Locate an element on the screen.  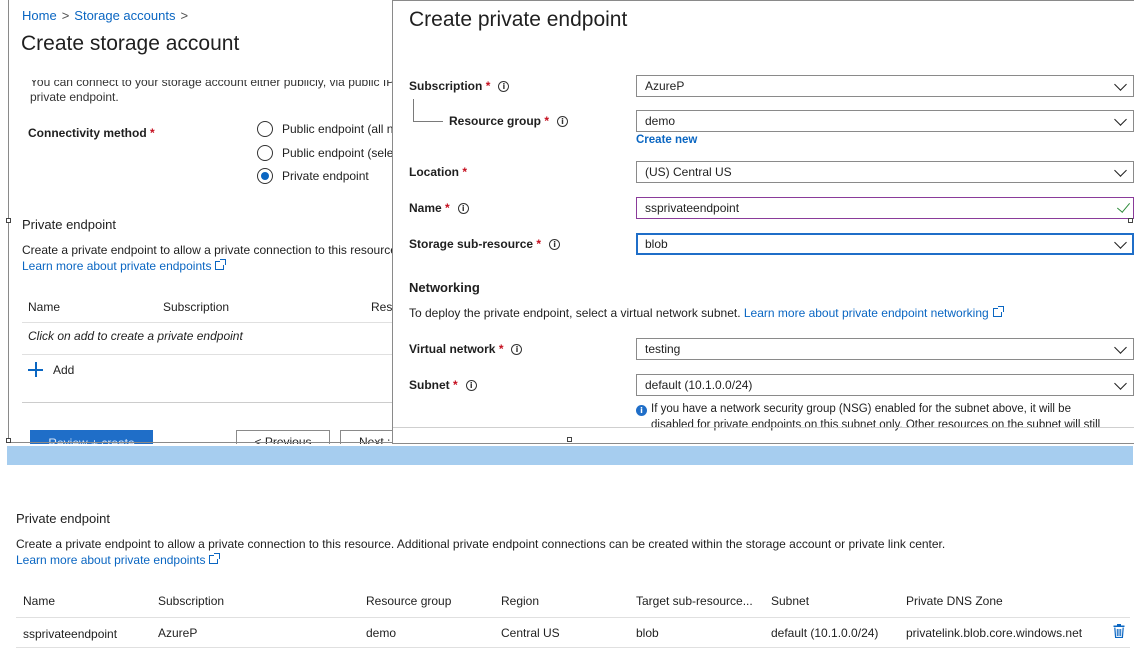
label-text: Subscription is located at coordinates (446, 86).